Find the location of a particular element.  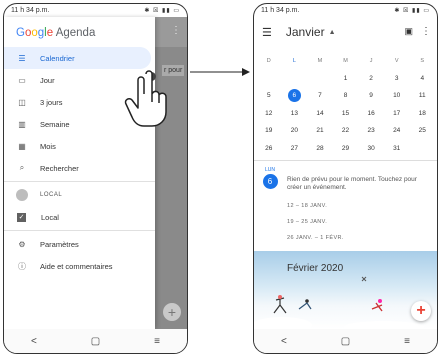

day-cell-number: 13 is located at coordinates (294, 113).